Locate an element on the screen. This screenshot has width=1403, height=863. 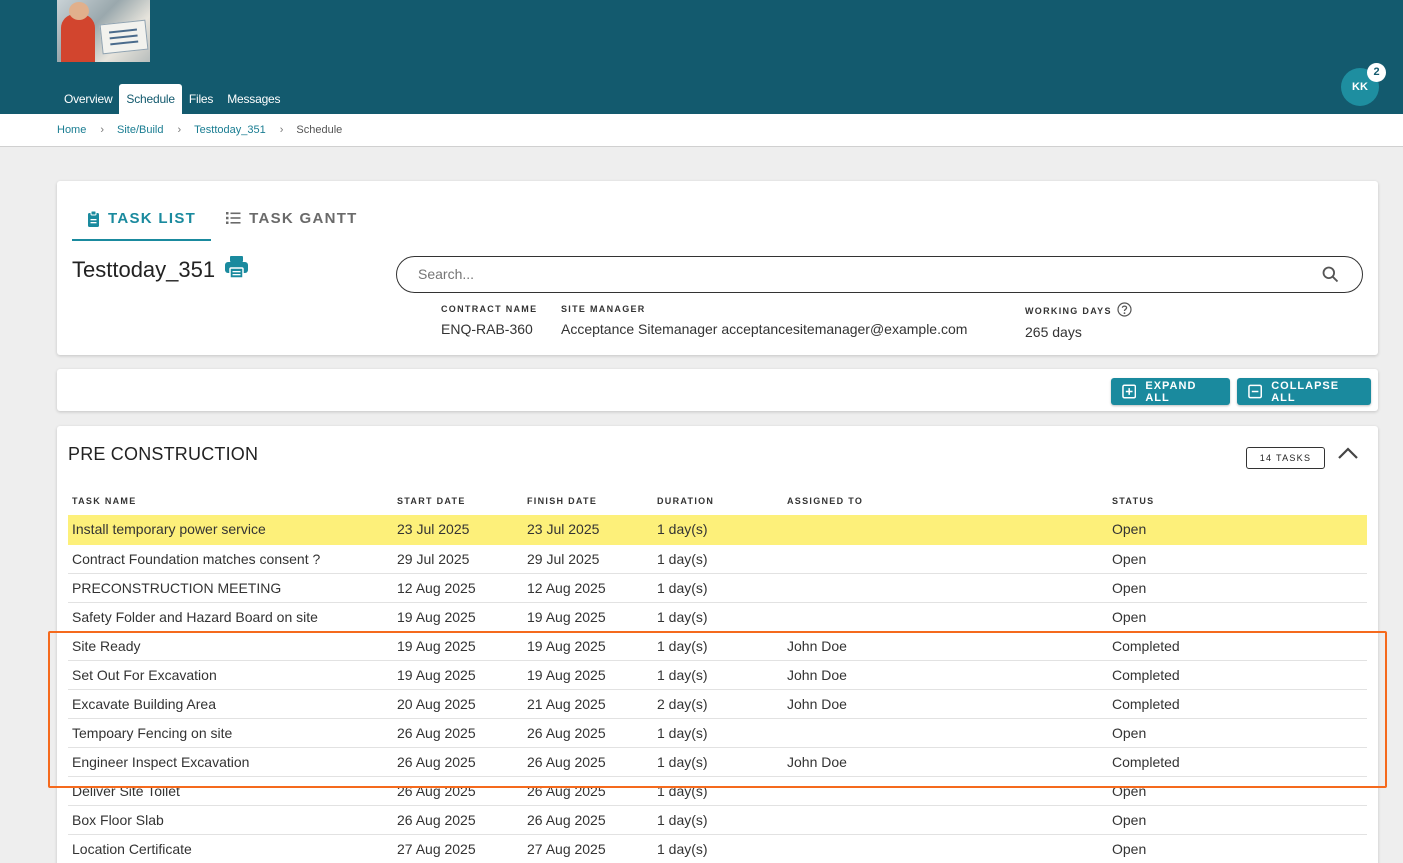
task-name: Engineer Inspect Excavation is located at coordinates (161, 762).